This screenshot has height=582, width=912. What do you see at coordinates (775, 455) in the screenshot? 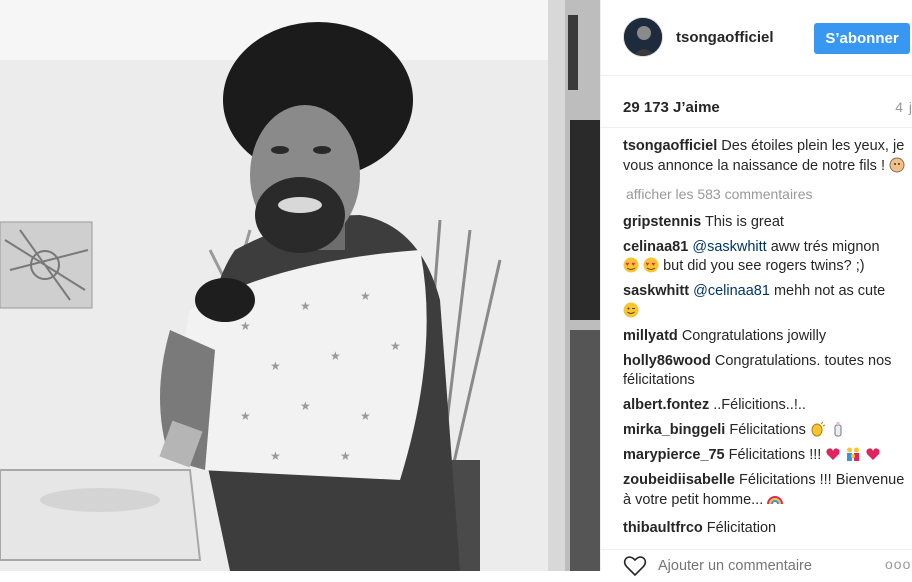
I see `comment-text: Félicitations !!!` at bounding box center [775, 455].